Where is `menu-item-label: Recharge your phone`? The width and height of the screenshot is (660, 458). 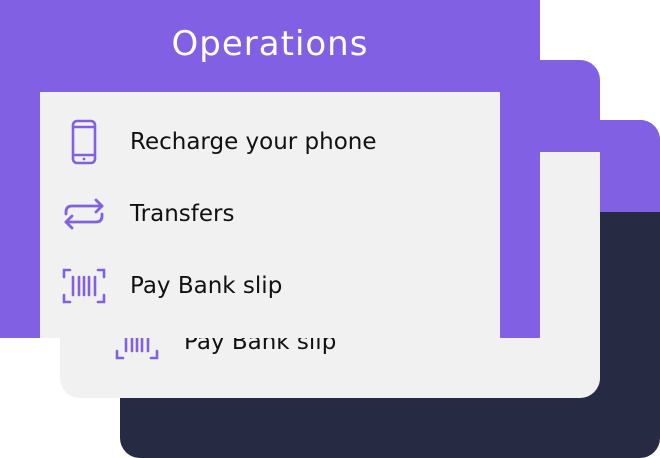
menu-item-label: Recharge your phone is located at coordinates (253, 142).